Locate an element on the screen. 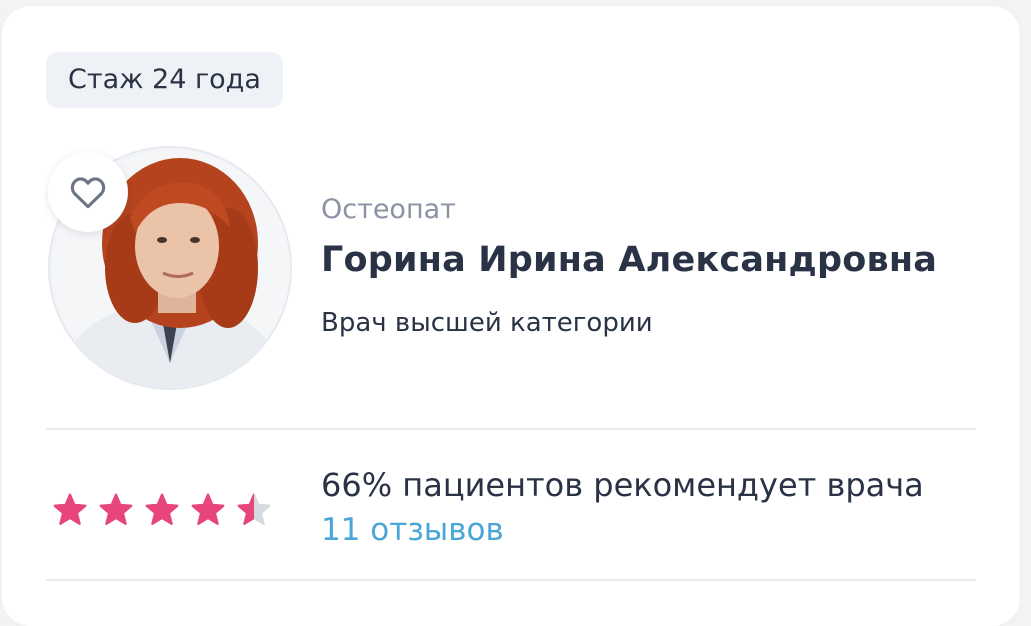 The width and height of the screenshot is (1031, 626). heart-outline-icon is located at coordinates (88, 193).